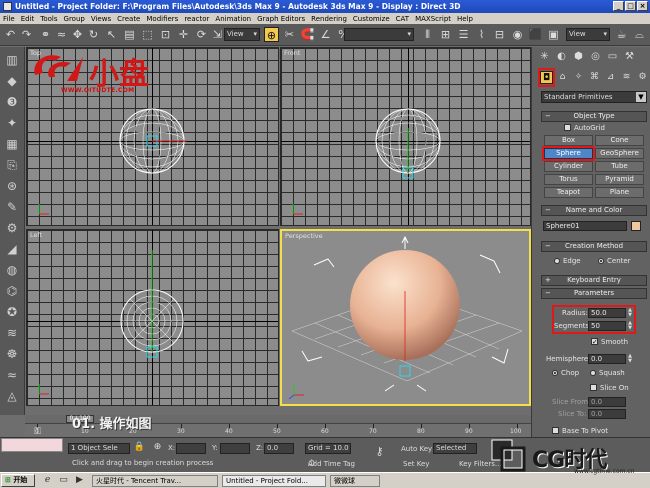  Describe the element at coordinates (12, 207) in the screenshot. I see `tab-spacewarps-icon: ✎` at that location.